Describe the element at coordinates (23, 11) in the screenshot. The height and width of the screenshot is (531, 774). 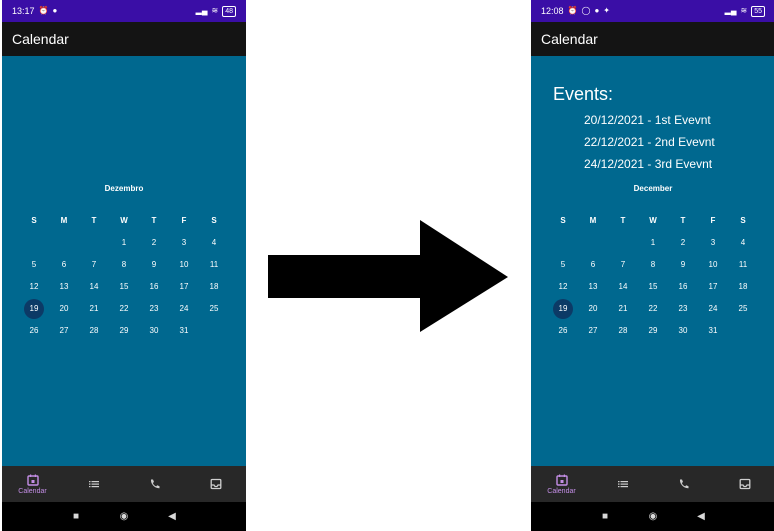
I see `status-time: 13:17` at that location.